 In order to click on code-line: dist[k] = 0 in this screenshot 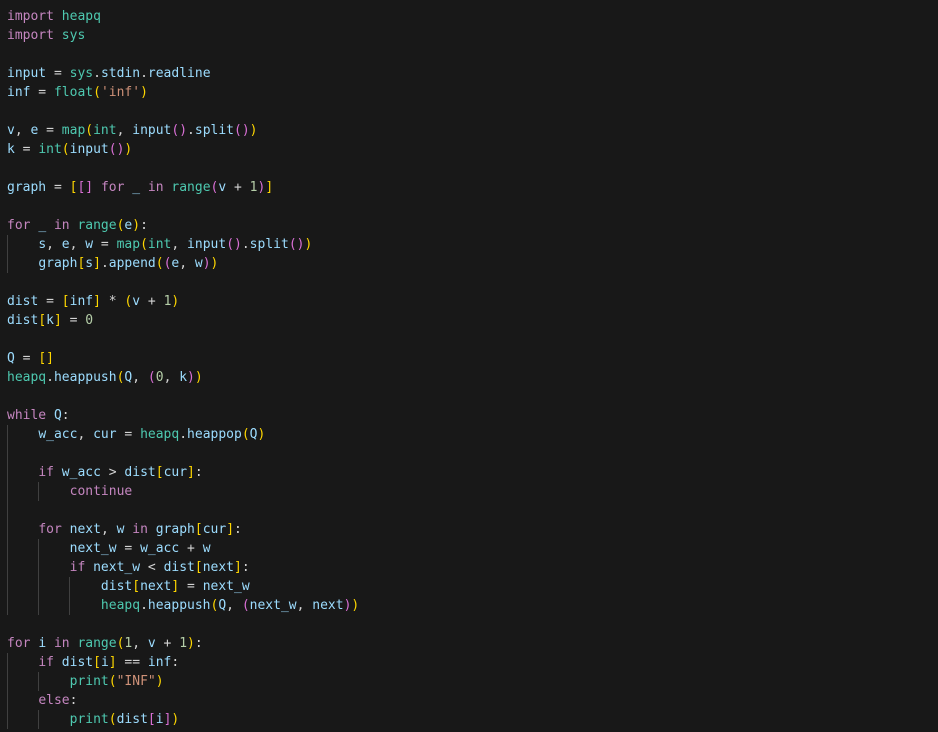, I will do `click(469, 320)`.